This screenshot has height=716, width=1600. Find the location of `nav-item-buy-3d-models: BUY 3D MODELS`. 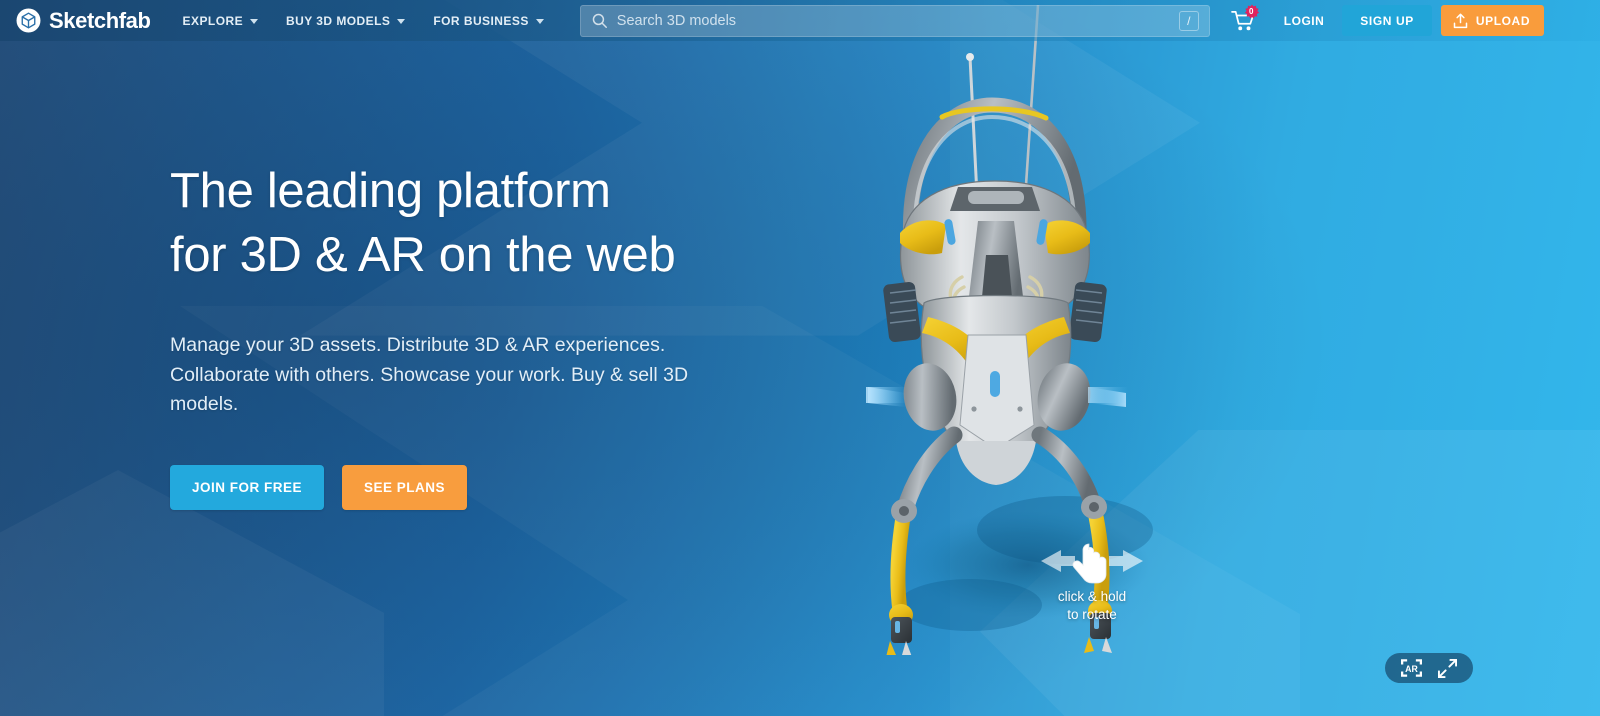

nav-item-buy-3d-models: BUY 3D MODELS is located at coordinates (345, 20).